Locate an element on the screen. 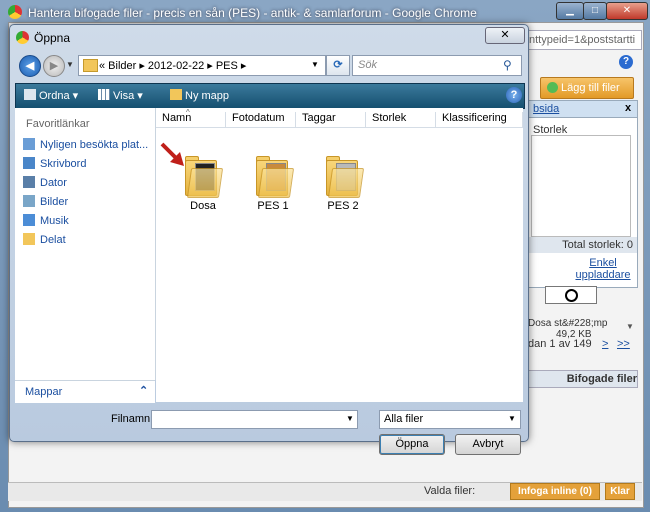 The image size is (650, 512). page-help-icon: ? is located at coordinates (626, 62).